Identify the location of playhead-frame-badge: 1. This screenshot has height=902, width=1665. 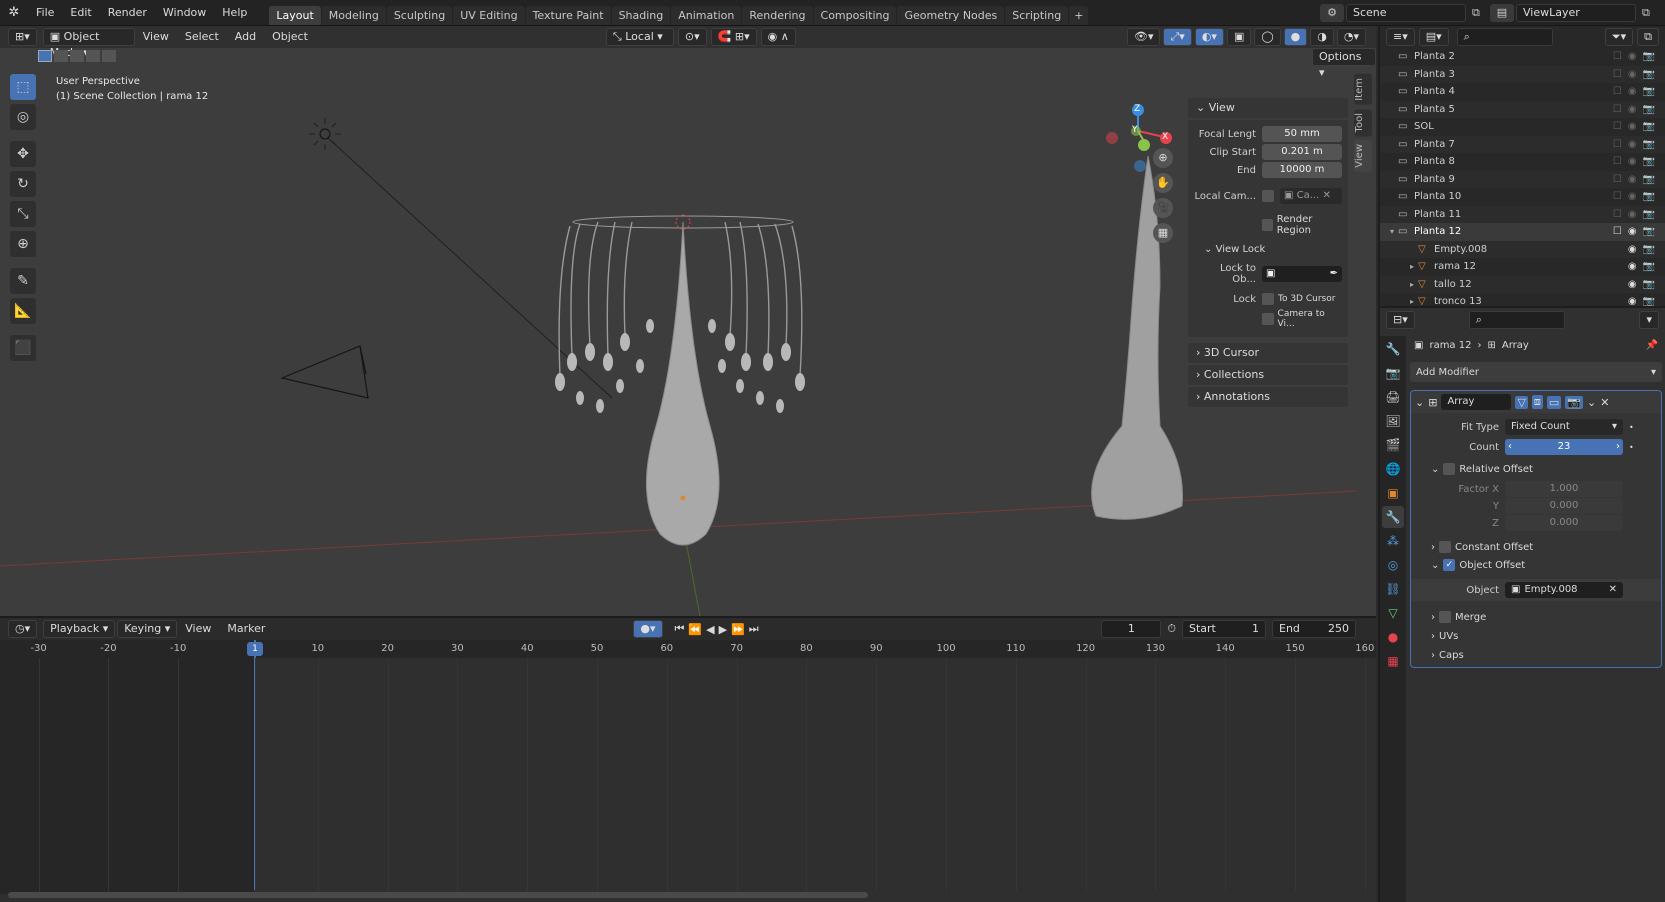
(255, 649).